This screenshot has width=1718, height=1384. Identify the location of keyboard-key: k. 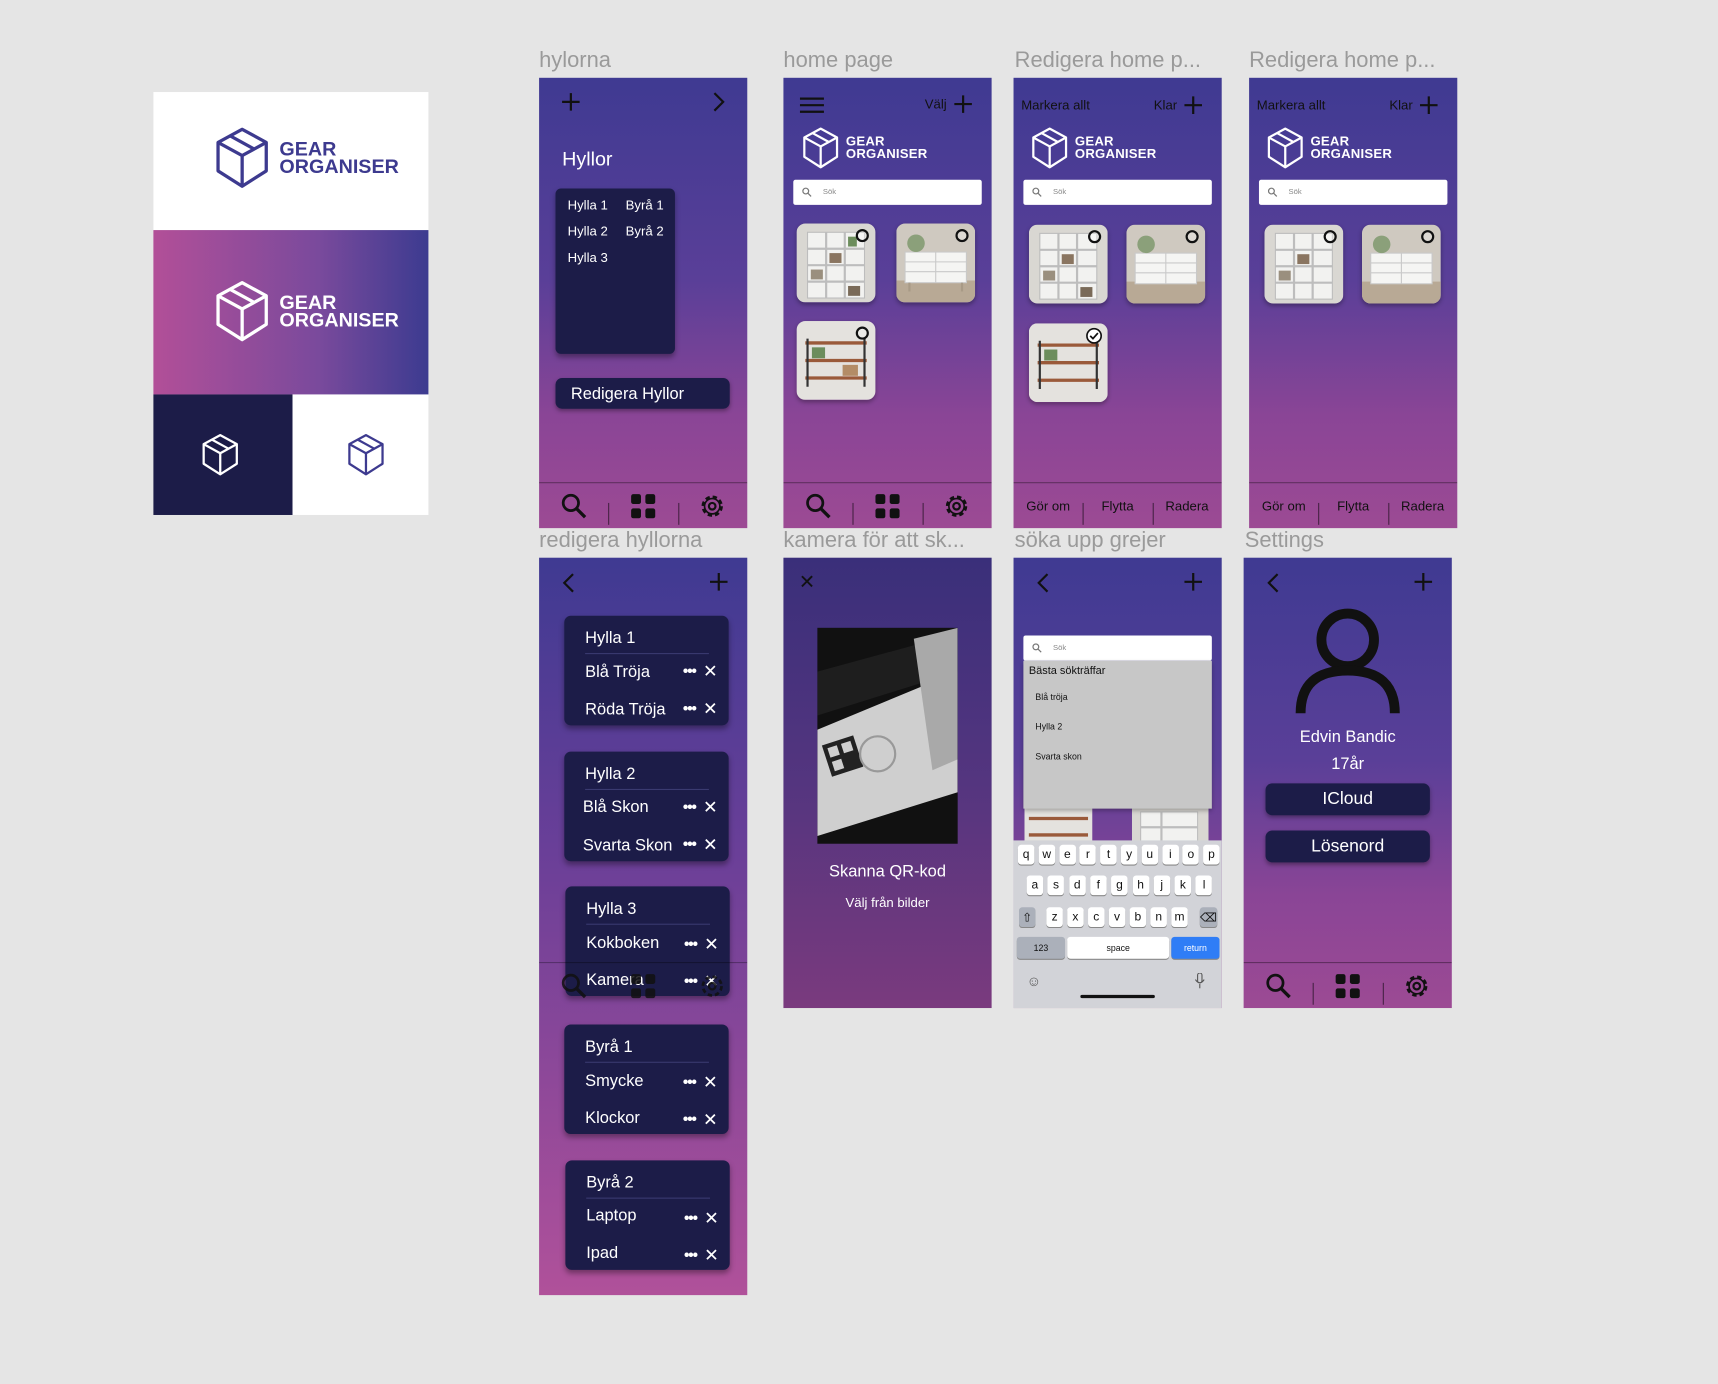
(1183, 885).